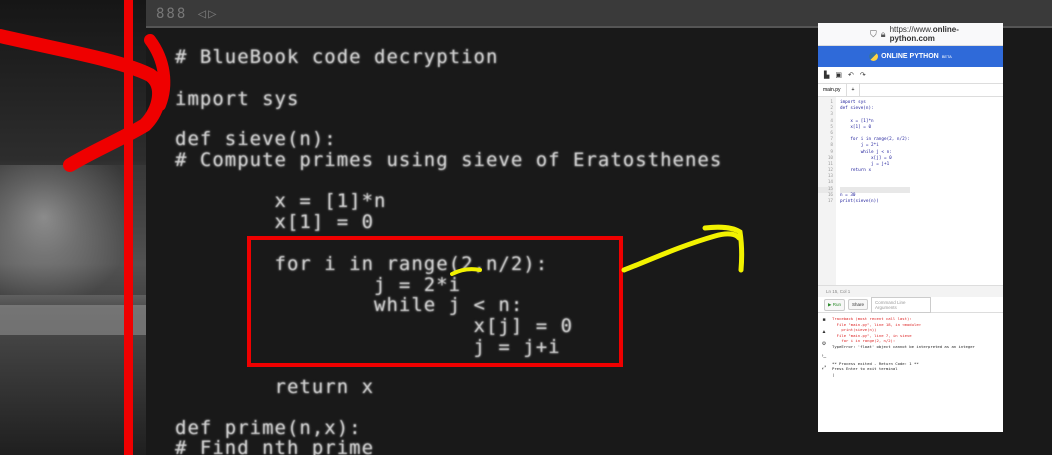 Image resolution: width=1052 pixels, height=455 pixels. I want to click on warning-icon: ▲, so click(824, 332).